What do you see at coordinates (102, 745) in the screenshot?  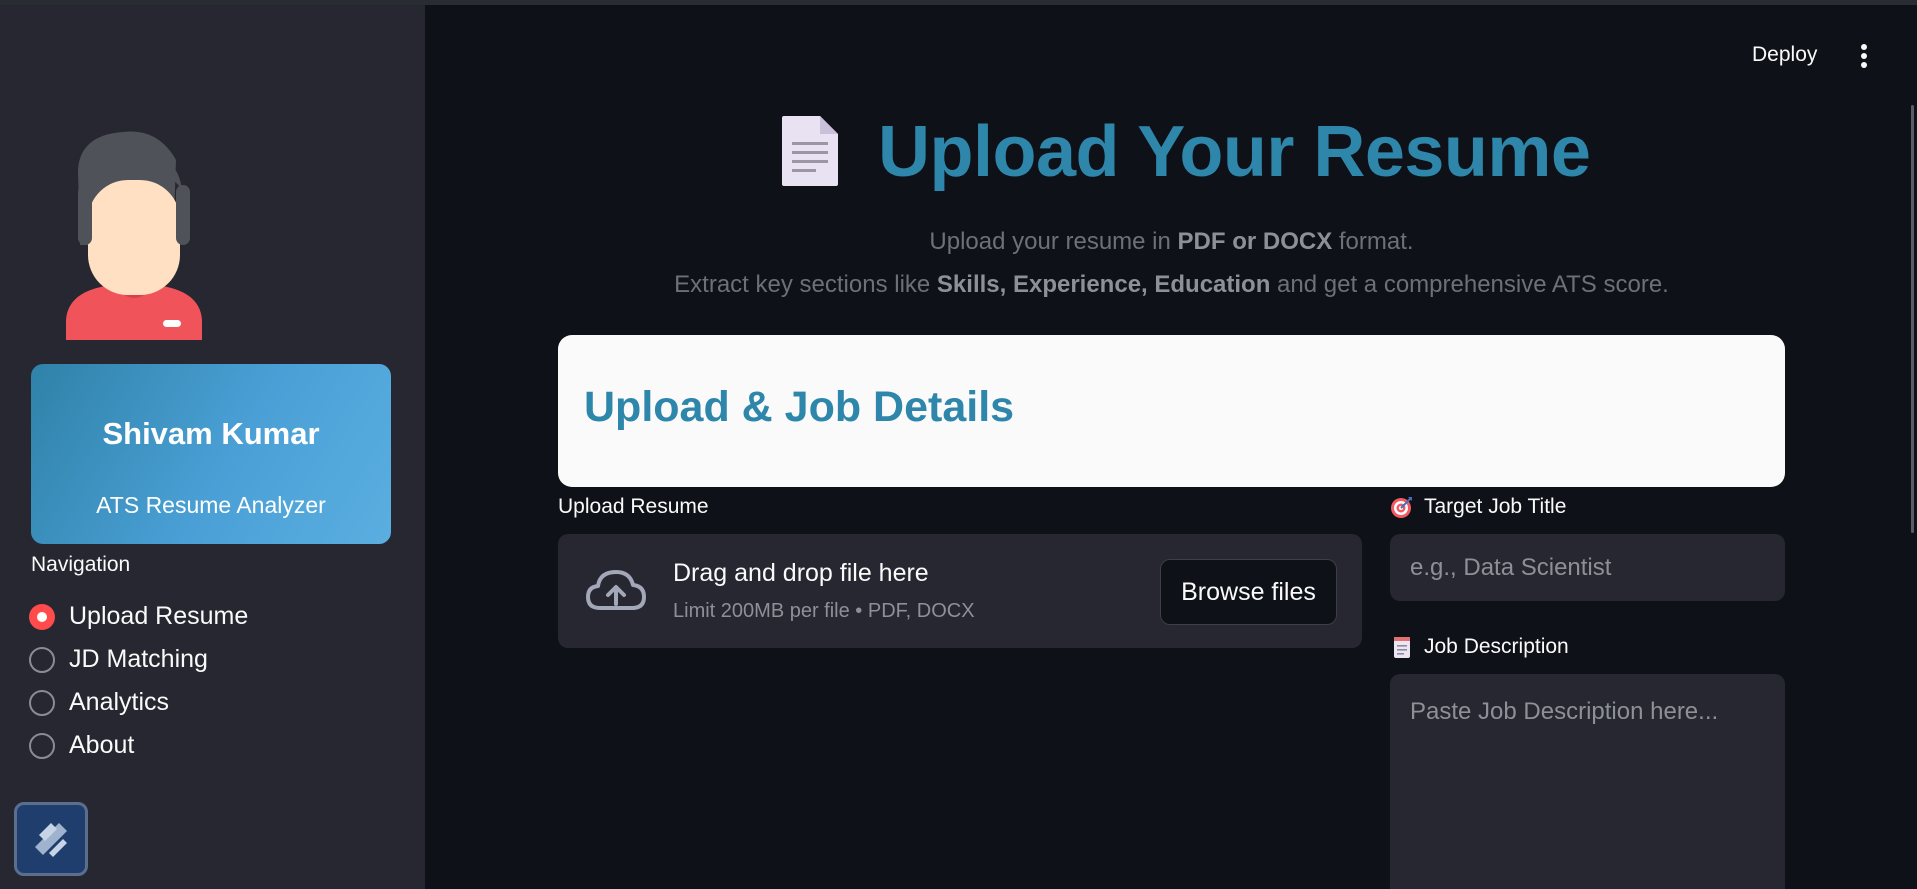 I see `nav-item-label: About` at bounding box center [102, 745].